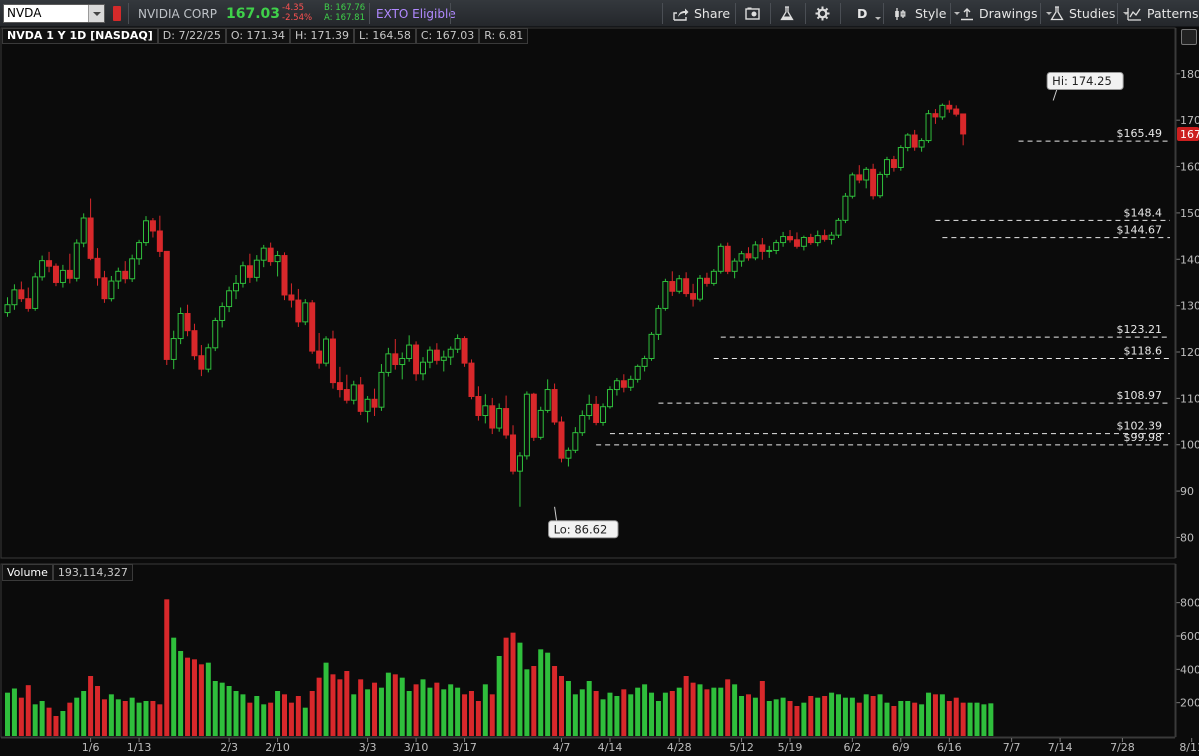 The image size is (1199, 756). I want to click on price-tick-label: 140, so click(1189, 259).